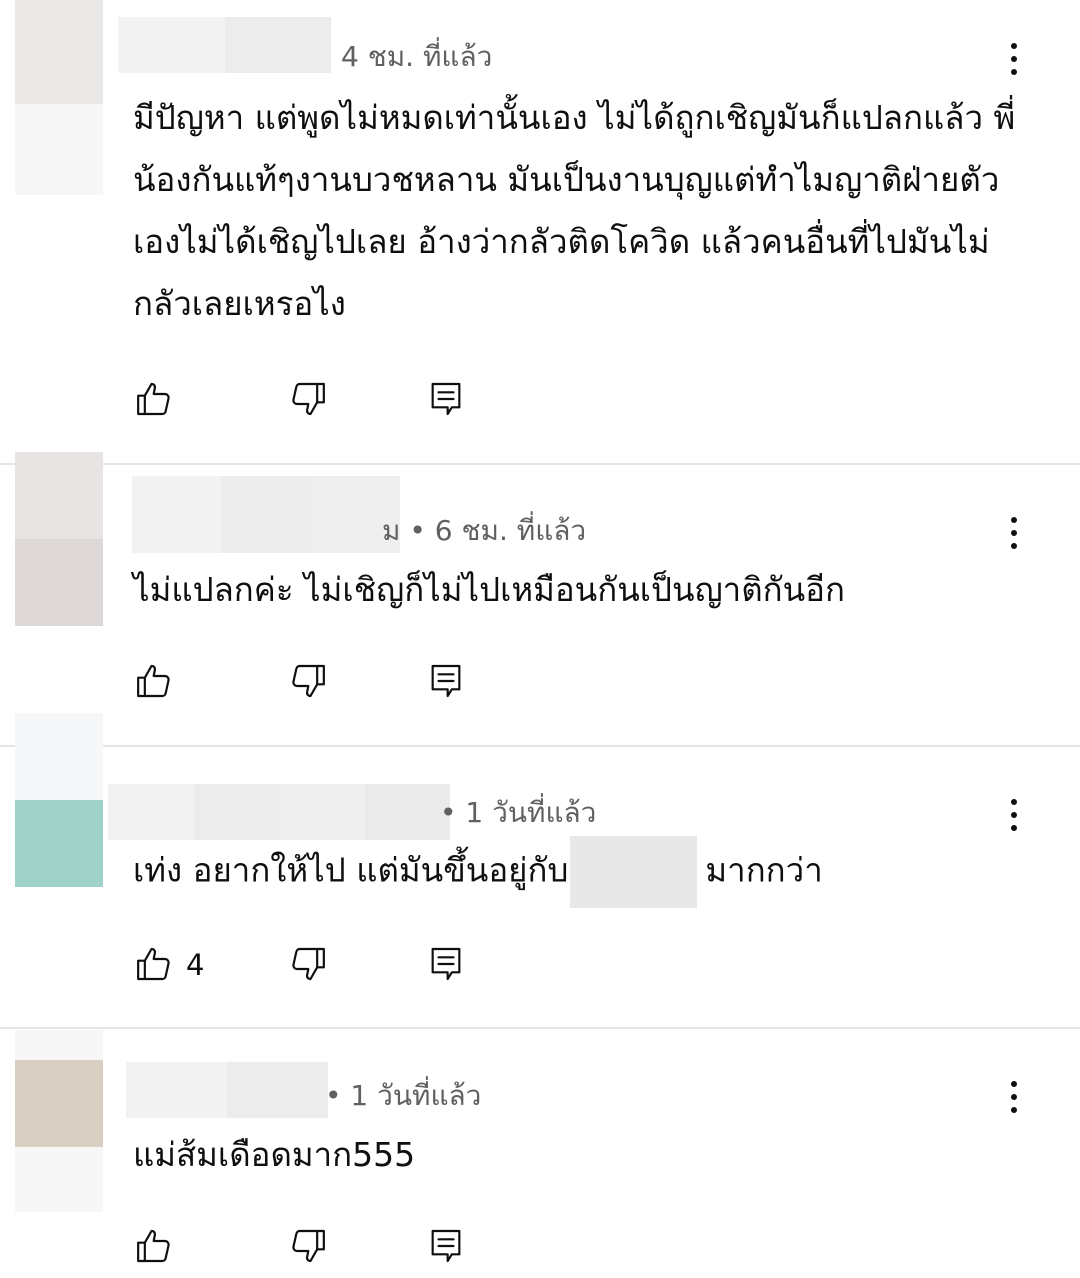 The image size is (1080, 1278). I want to click on comment-timestamp: 4 ชม. ที่แล้ว, so click(417, 56).